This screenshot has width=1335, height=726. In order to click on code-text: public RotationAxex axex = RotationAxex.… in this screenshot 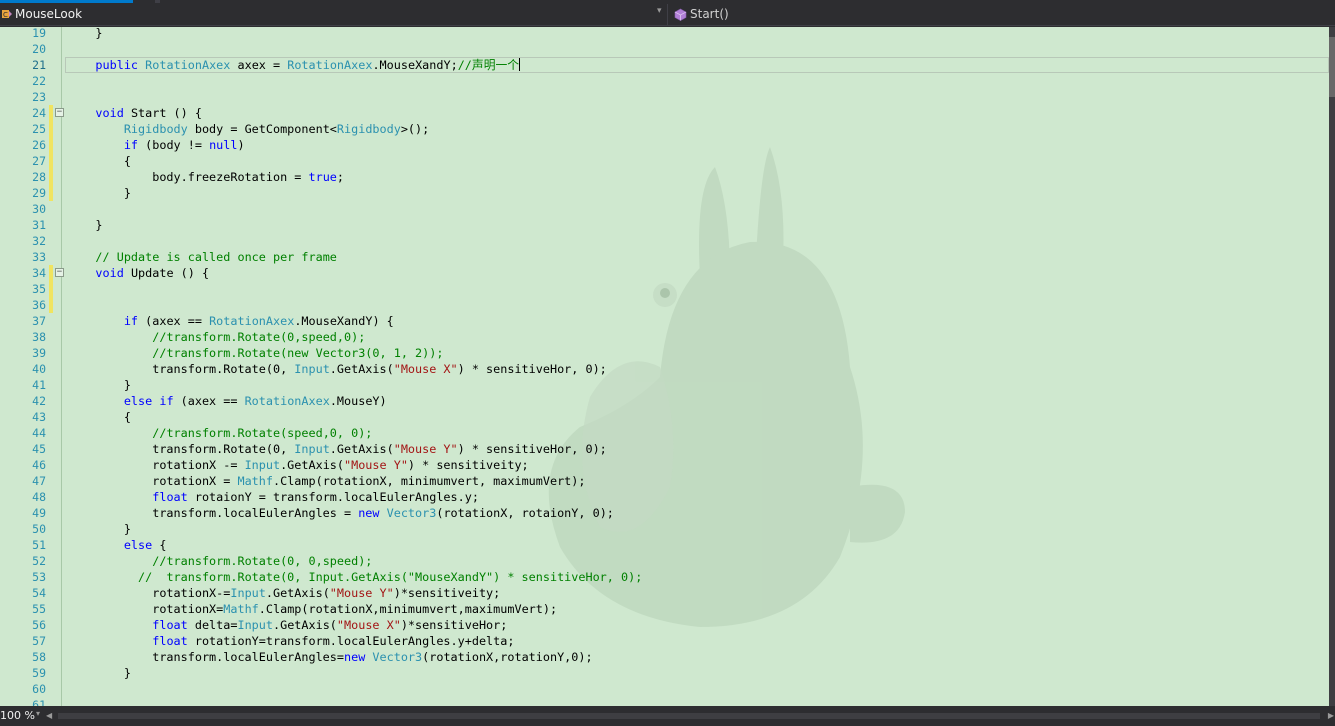, I will do `click(294, 65)`.